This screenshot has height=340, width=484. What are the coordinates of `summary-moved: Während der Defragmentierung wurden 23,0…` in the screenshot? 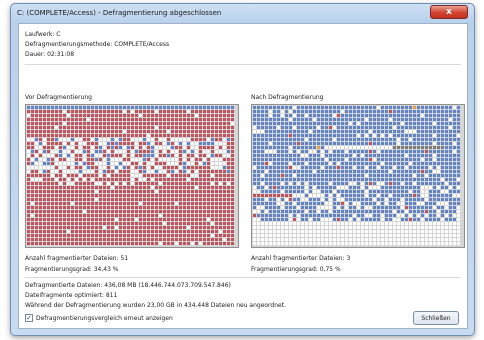 It's located at (155, 305).